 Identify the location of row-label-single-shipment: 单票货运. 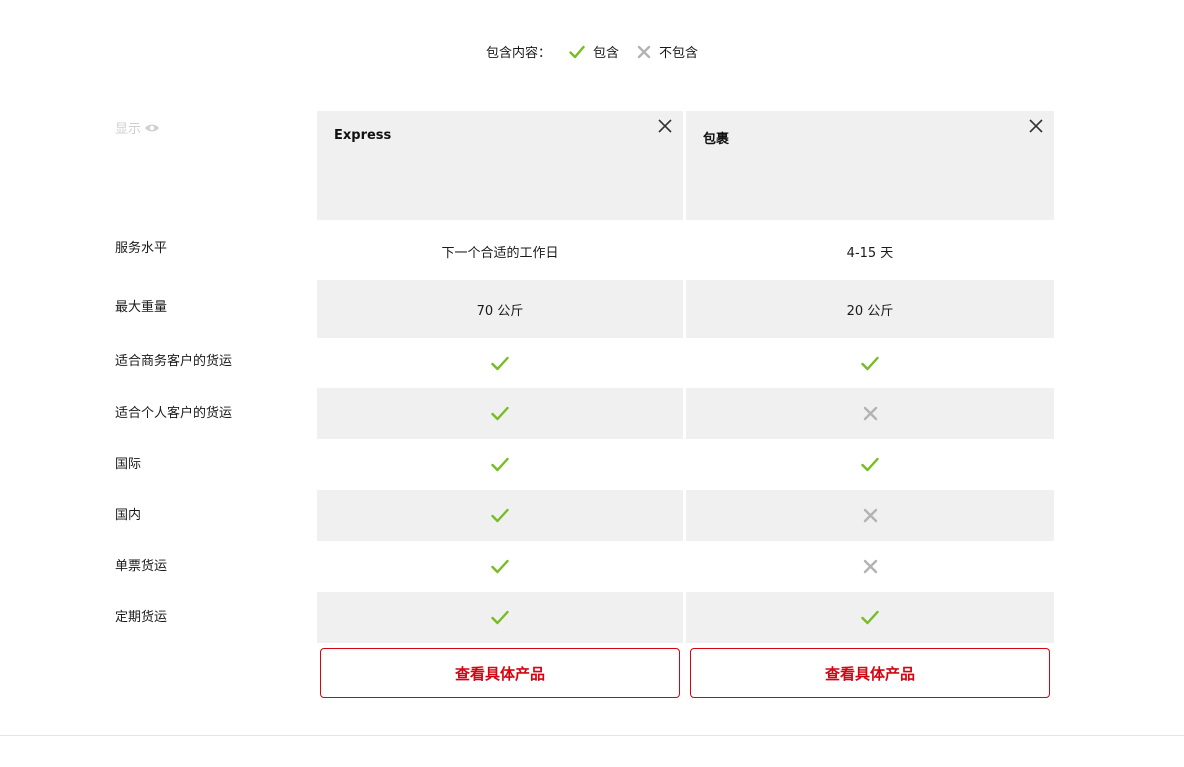
(141, 566).